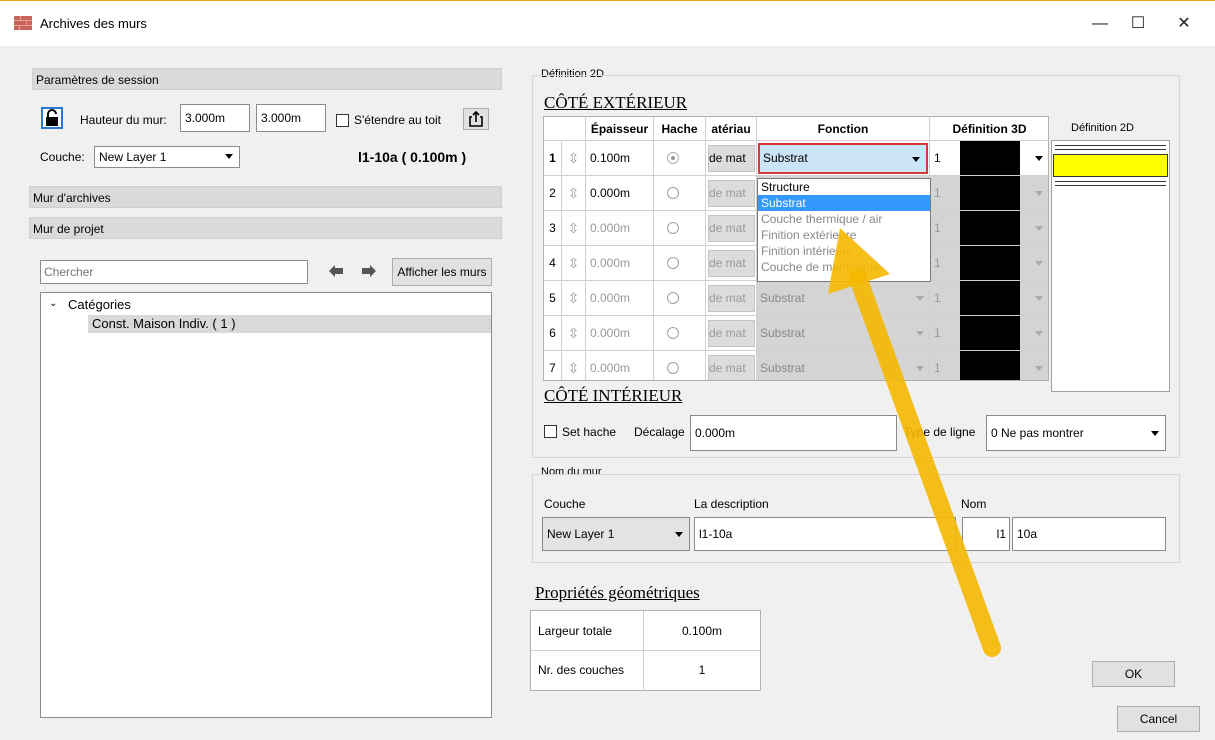 This screenshot has width=1215, height=740. I want to click on def3d-color-swatch, so click(990, 193).